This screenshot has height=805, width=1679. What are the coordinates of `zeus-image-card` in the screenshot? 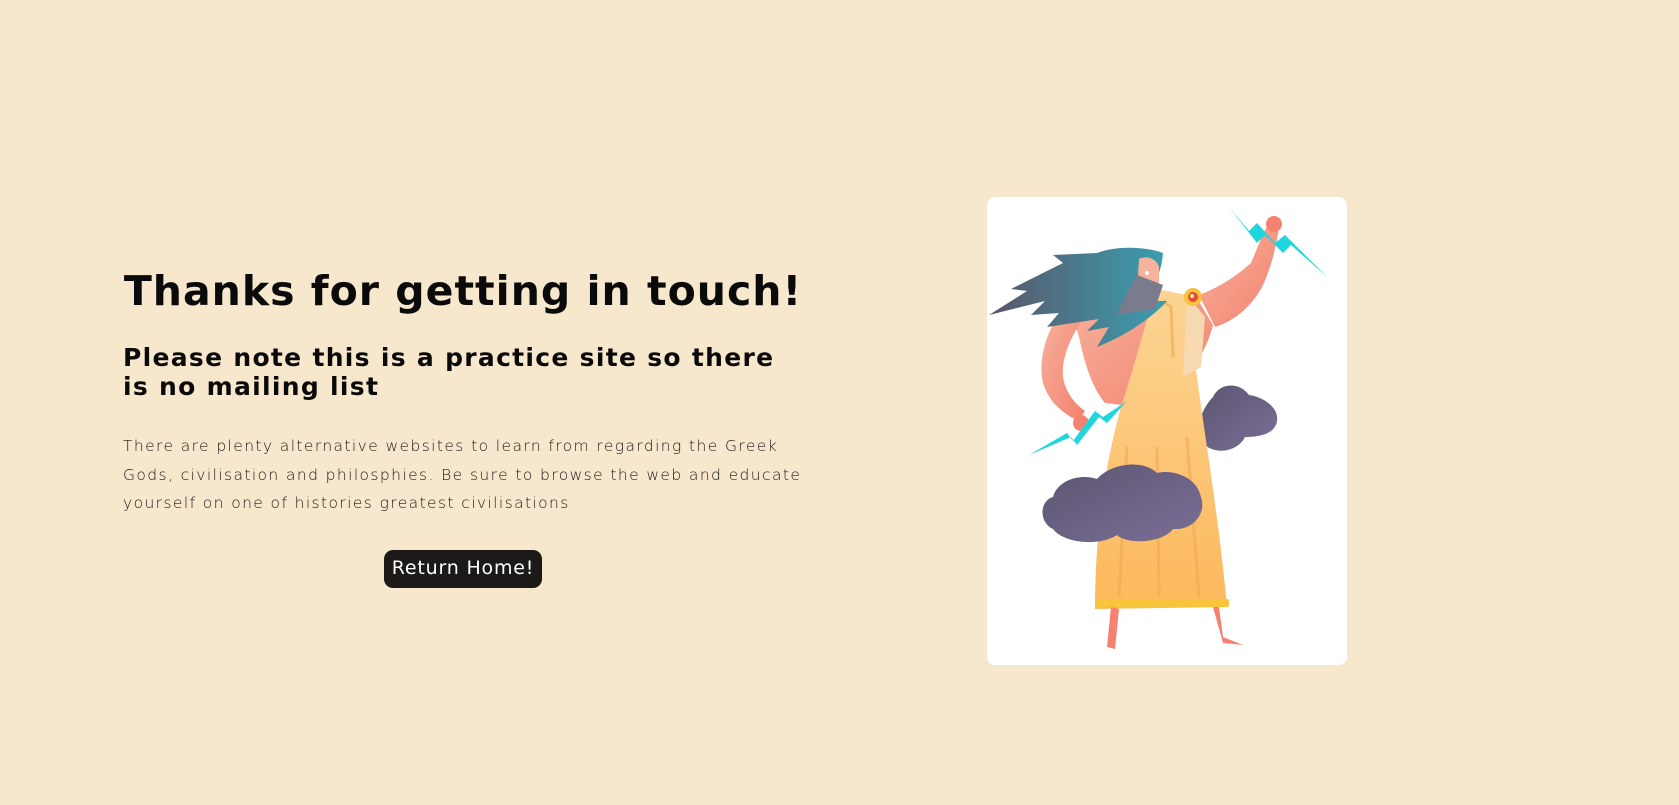 It's located at (1167, 431).